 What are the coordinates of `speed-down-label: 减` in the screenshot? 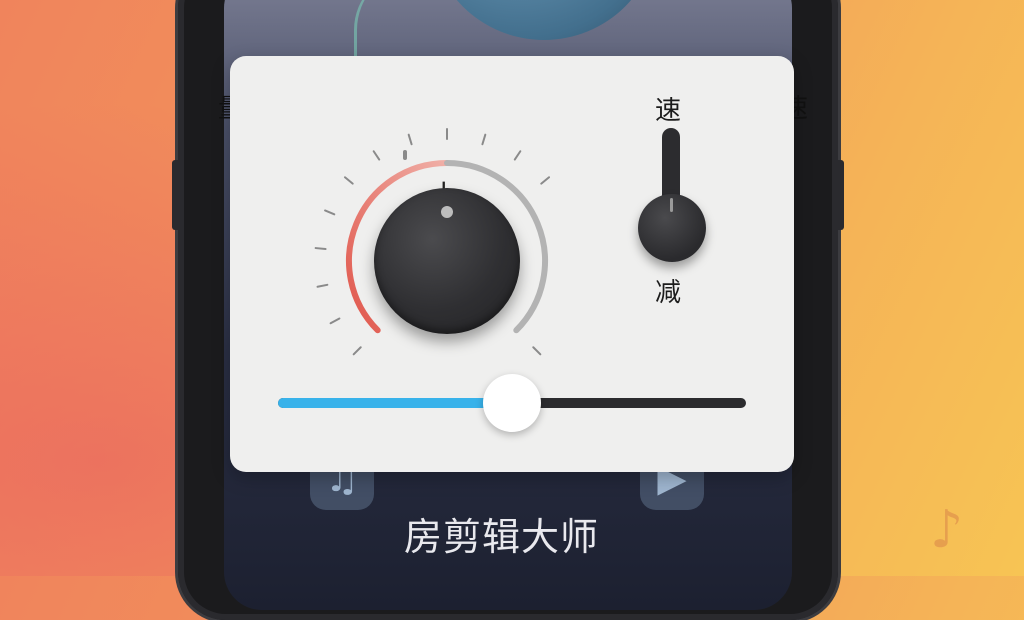 It's located at (668, 293).